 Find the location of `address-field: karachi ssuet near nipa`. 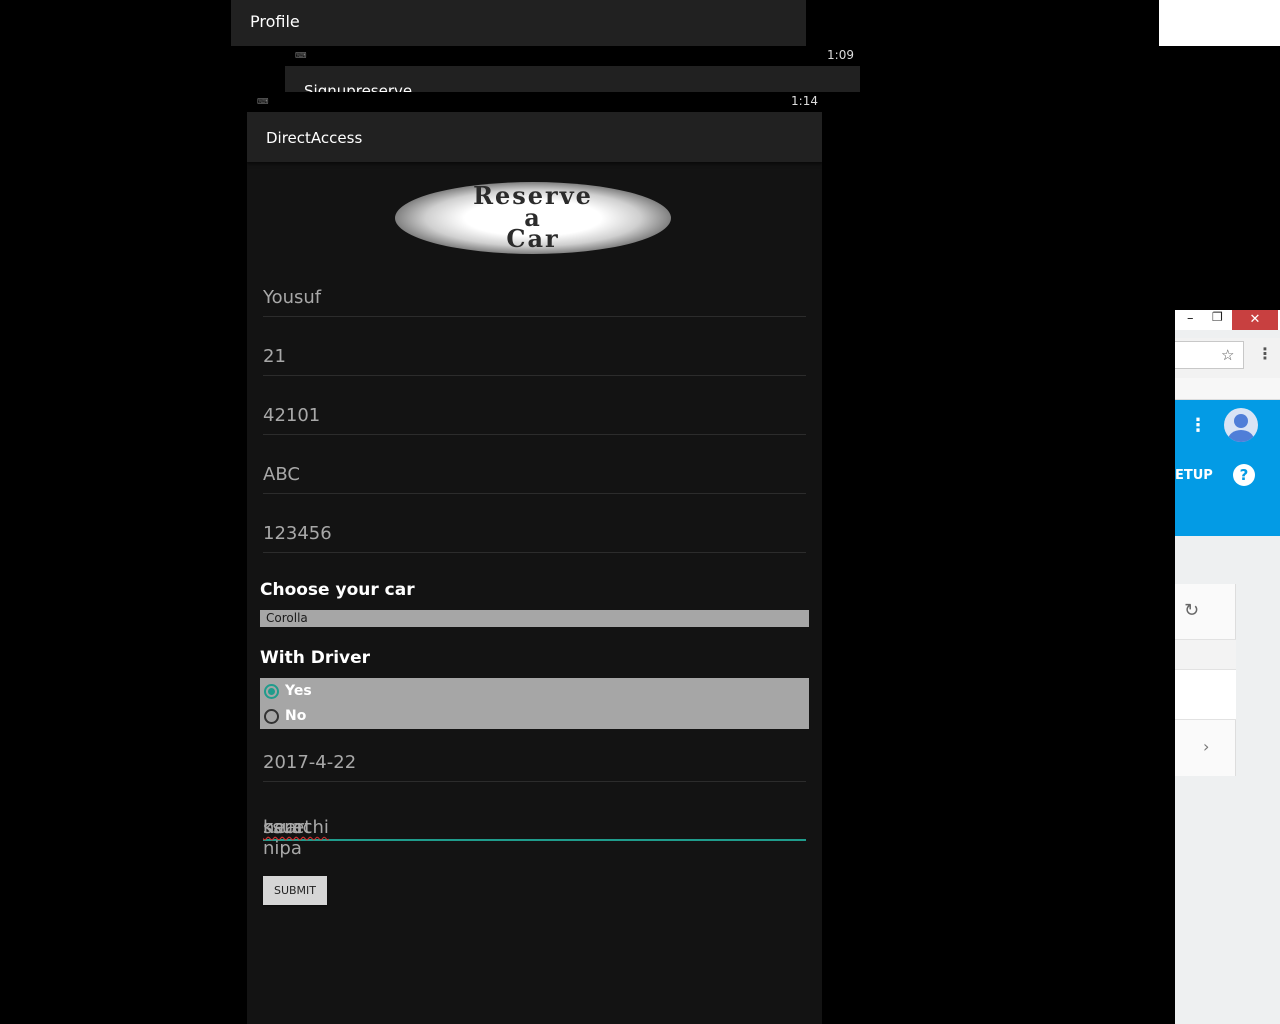

address-field: karachi ssuet near nipa is located at coordinates (534, 832).